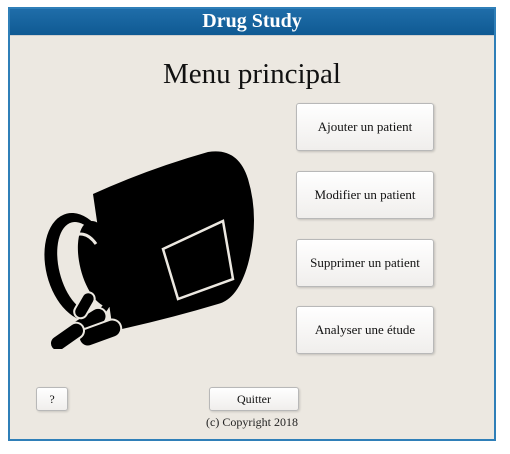 The height and width of the screenshot is (454, 510). Describe the element at coordinates (254, 399) in the screenshot. I see `quit-button: Quitter` at that location.